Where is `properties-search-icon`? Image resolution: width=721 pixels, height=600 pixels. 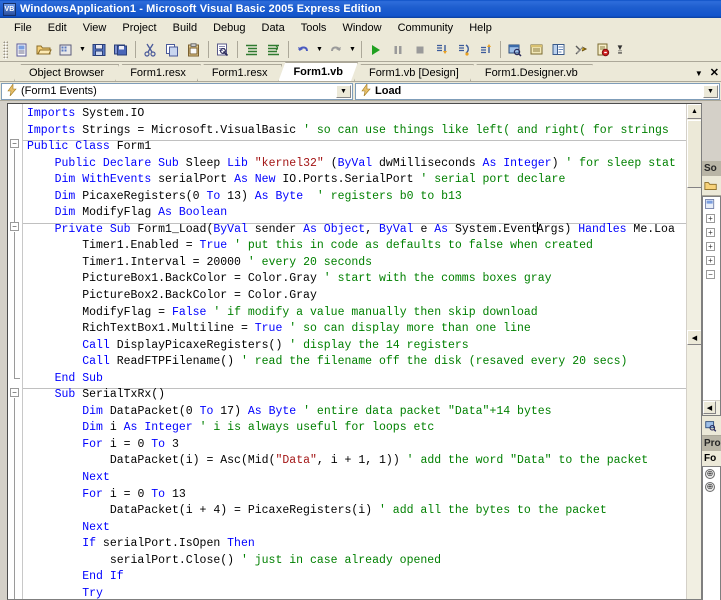
properties-search-icon is located at coordinates (711, 426).